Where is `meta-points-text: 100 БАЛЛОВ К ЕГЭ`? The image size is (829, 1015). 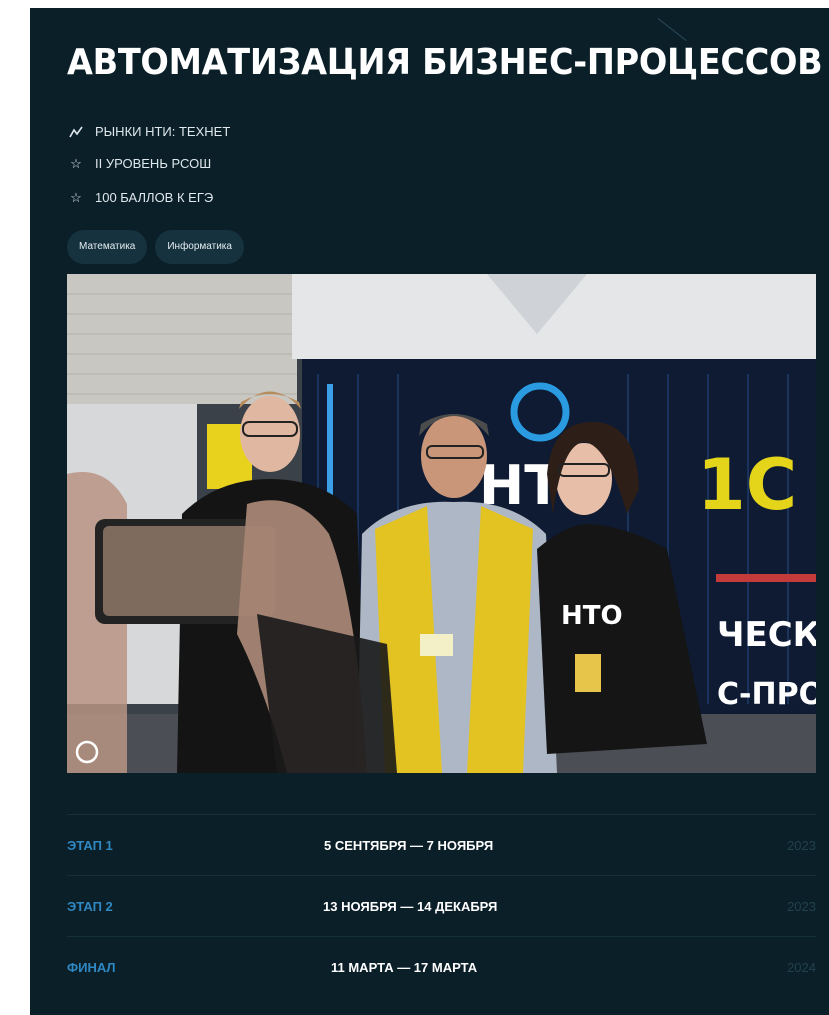 meta-points-text: 100 БАЛЛОВ К ЕГЭ is located at coordinates (154, 197).